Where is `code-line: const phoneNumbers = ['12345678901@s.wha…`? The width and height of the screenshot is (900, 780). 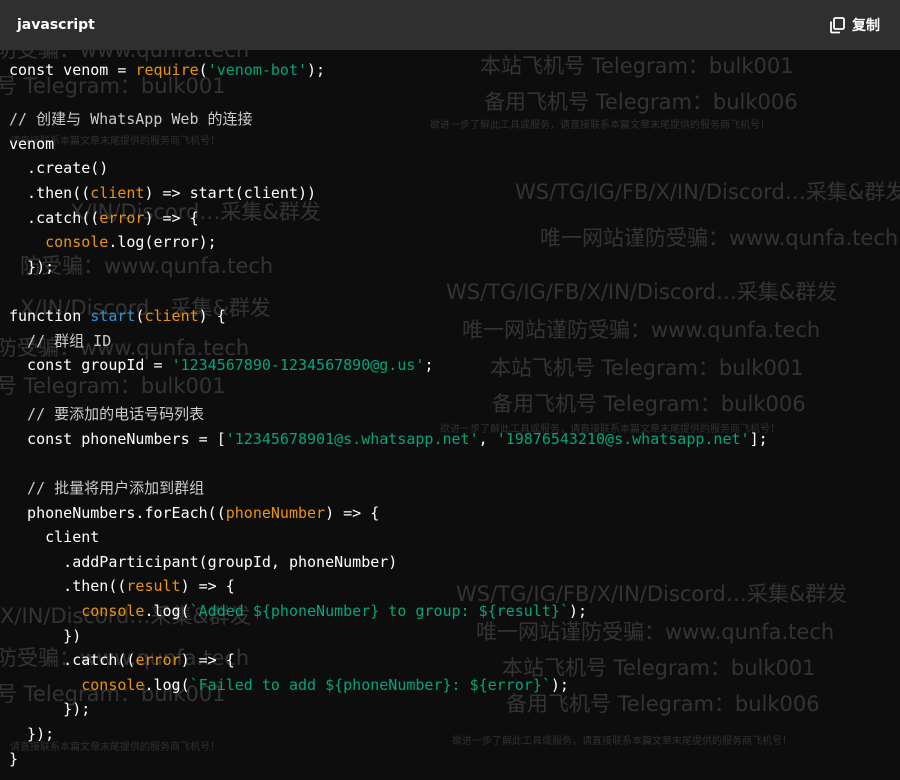
code-line: const phoneNumbers = ['12345678901@s.wha… is located at coordinates (388, 439).